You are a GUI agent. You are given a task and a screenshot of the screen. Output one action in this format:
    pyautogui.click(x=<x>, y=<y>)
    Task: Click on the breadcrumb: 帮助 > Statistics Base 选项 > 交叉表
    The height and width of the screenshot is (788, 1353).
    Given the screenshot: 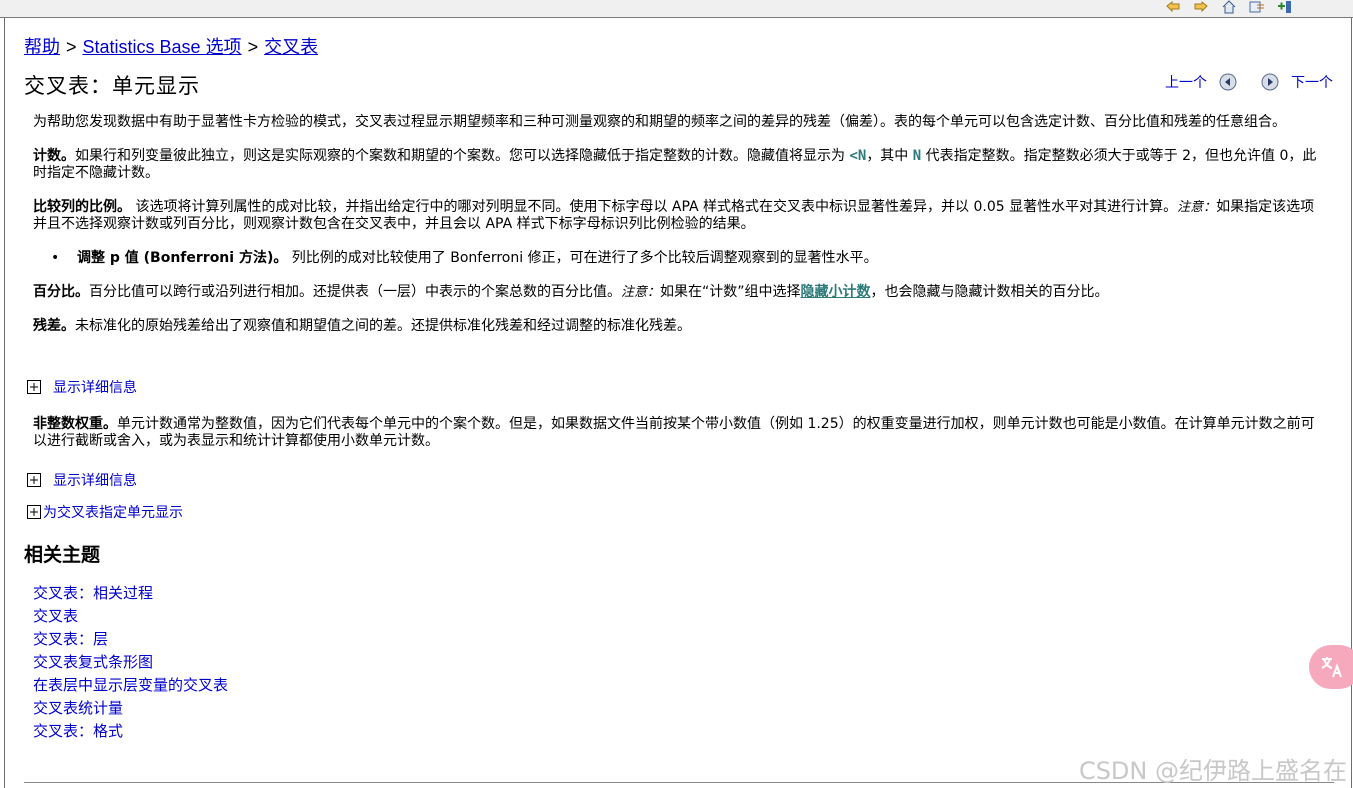 What is the action you would take?
    pyautogui.click(x=171, y=46)
    